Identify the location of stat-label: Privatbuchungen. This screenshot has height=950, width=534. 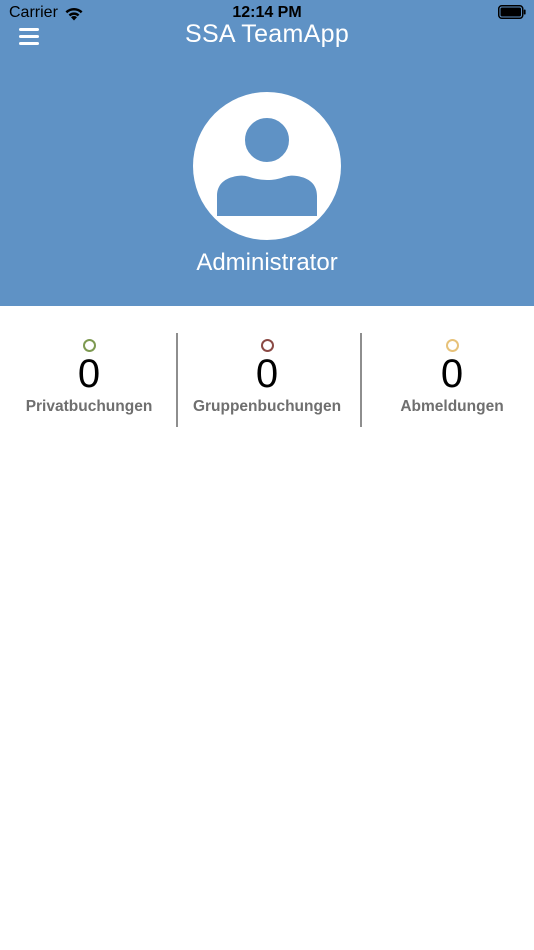
(89, 406).